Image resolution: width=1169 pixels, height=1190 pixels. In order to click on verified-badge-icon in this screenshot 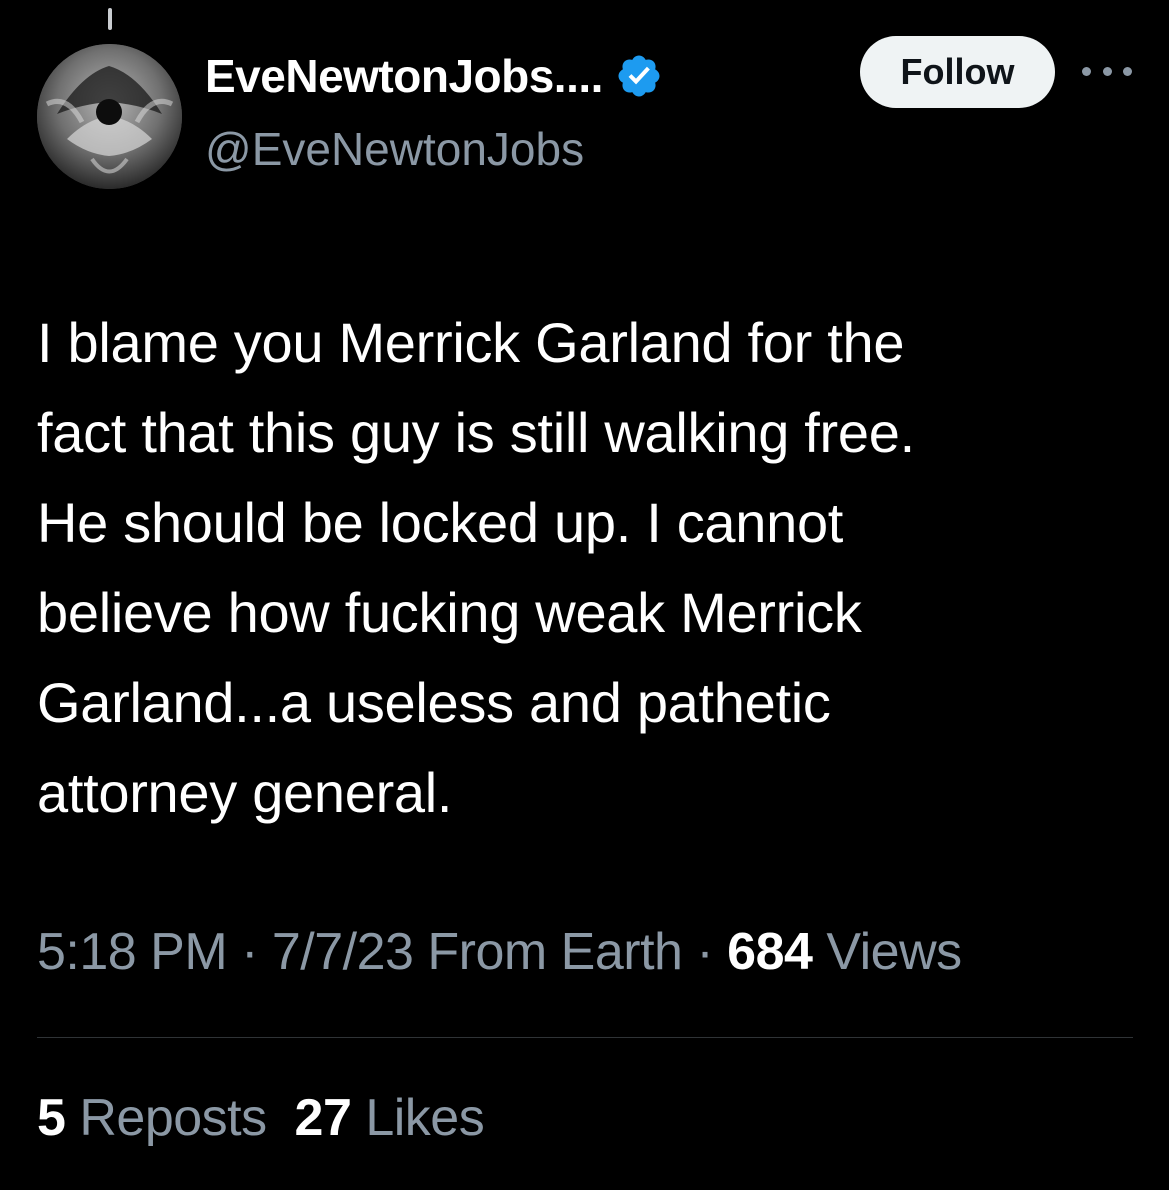, I will do `click(639, 76)`.